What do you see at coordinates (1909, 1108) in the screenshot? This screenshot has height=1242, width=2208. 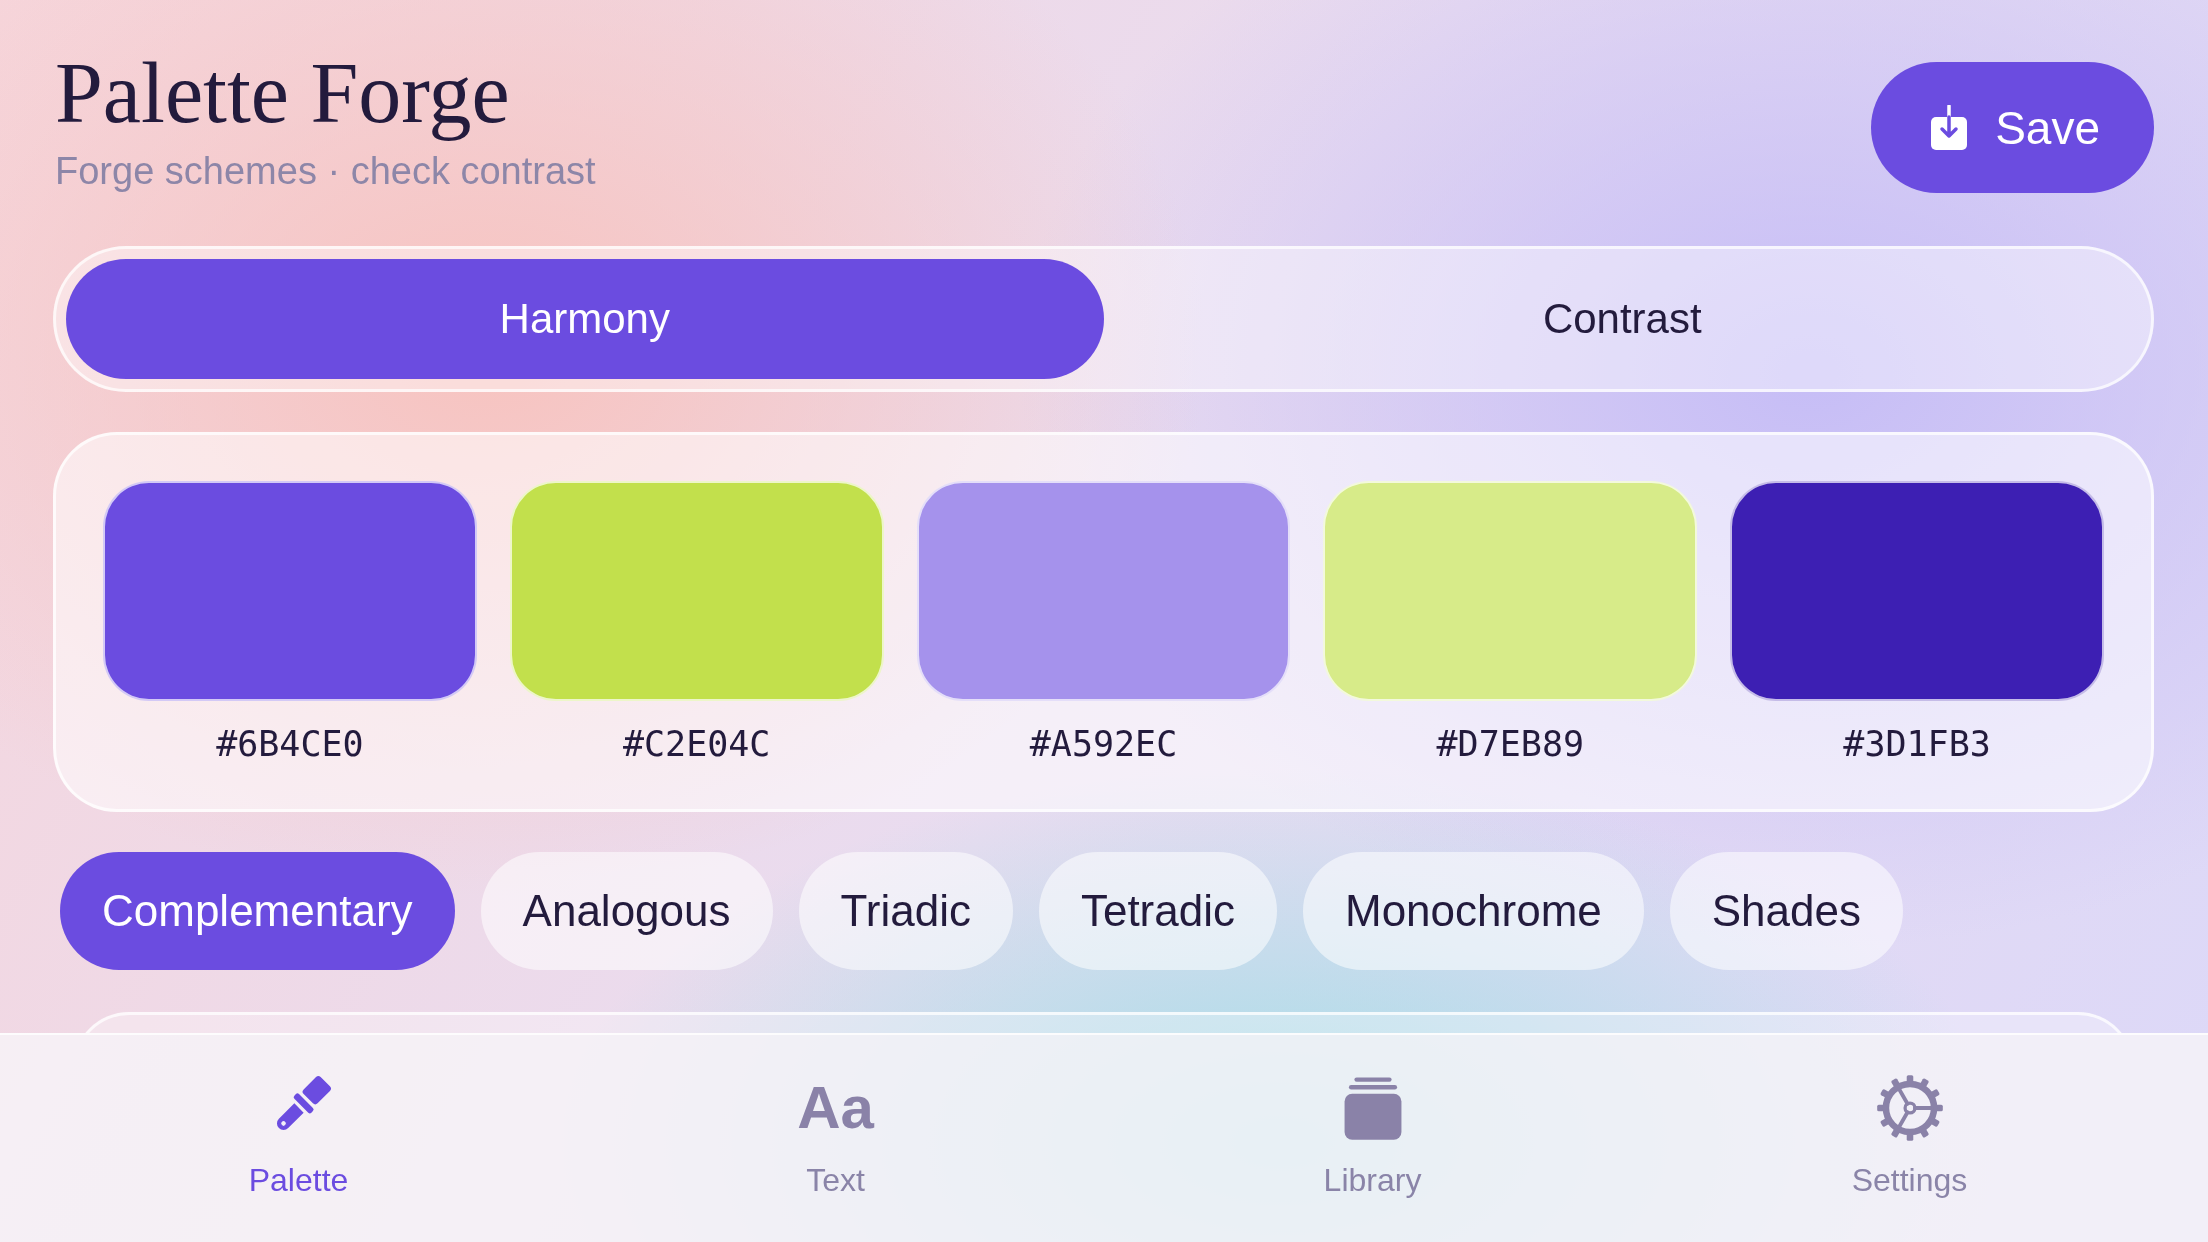 I see `settings-icon` at bounding box center [1909, 1108].